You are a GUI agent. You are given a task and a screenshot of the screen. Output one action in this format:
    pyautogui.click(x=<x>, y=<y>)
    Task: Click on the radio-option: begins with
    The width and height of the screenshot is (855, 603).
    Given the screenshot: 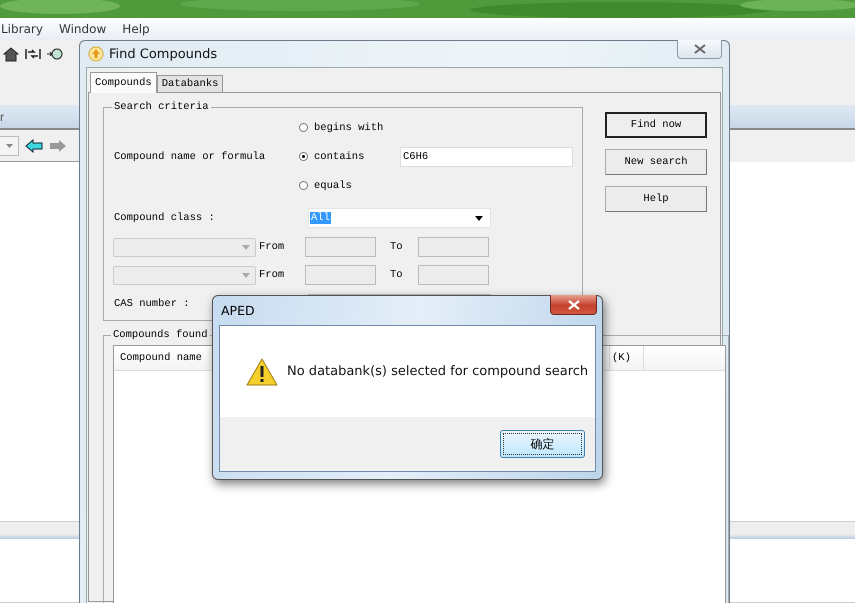 What is the action you would take?
    pyautogui.click(x=349, y=128)
    